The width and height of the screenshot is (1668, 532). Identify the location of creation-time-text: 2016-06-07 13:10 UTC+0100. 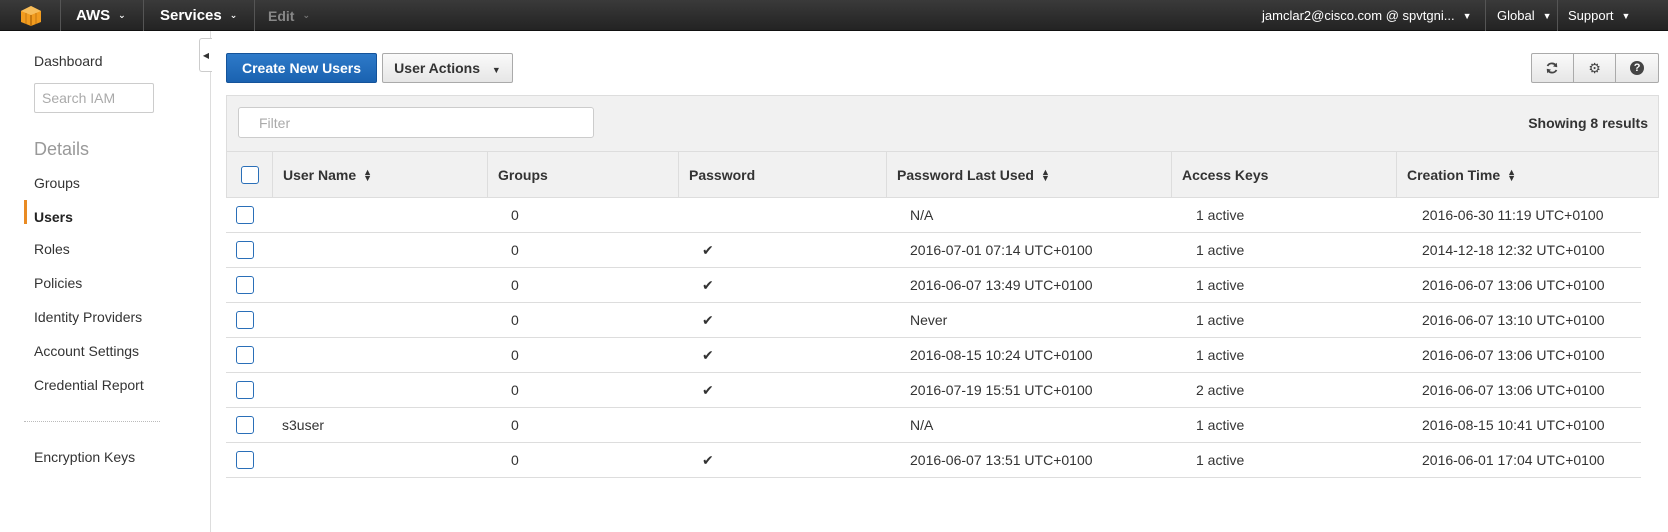
(1513, 320).